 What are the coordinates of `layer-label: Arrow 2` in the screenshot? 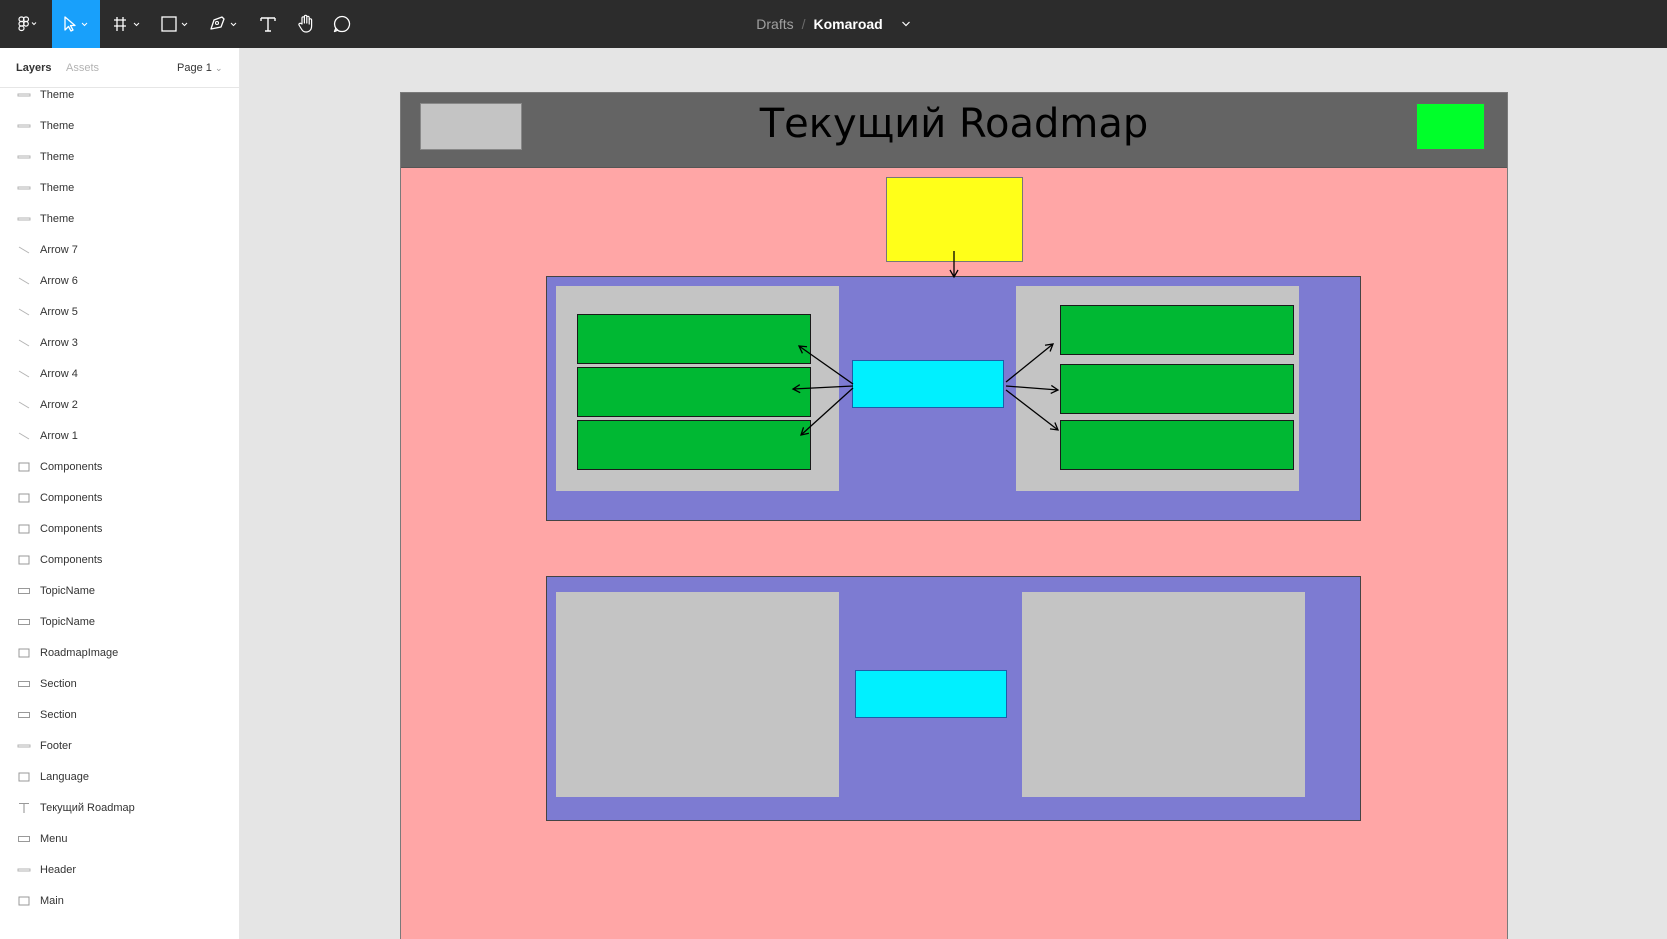 It's located at (59, 405).